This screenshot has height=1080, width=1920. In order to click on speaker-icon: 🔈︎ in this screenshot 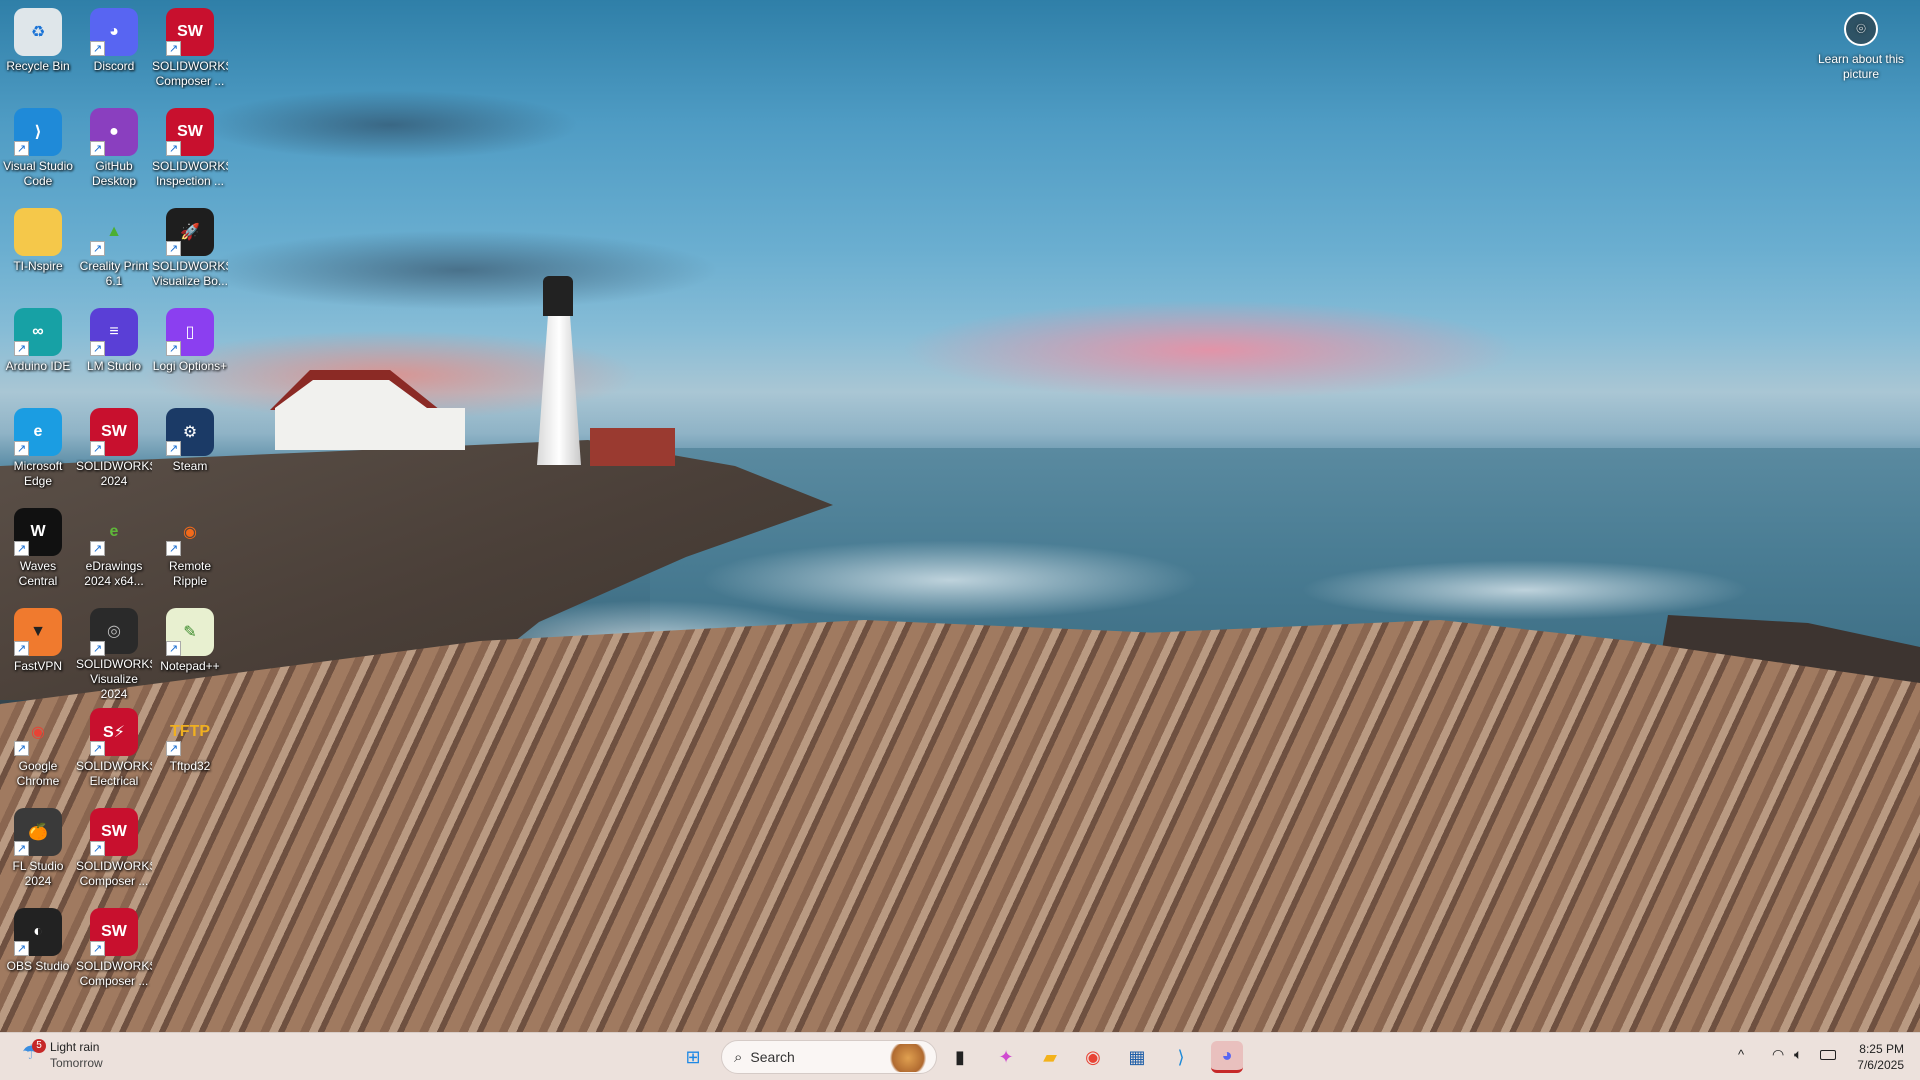, I will do `click(1798, 1054)`.